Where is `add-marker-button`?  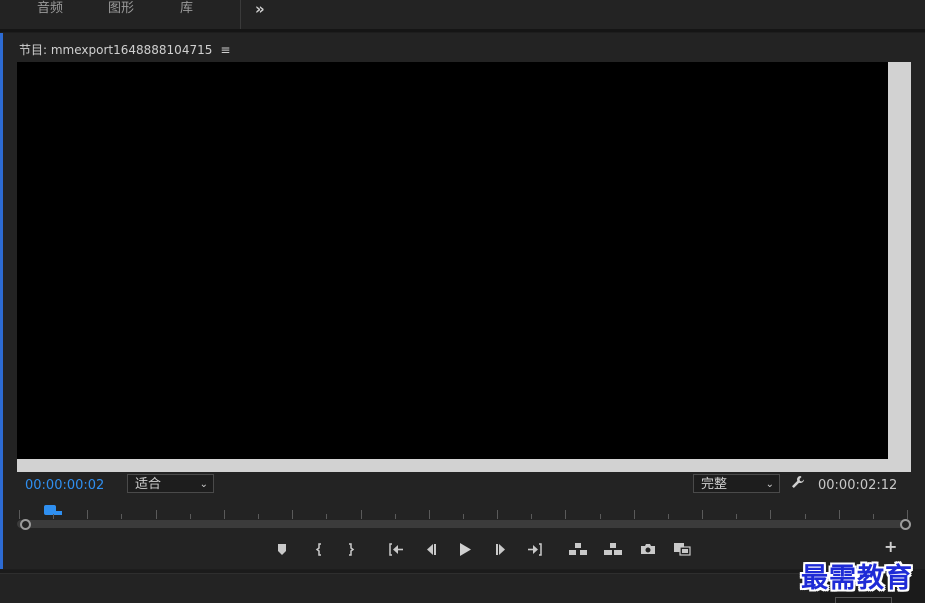
add-marker-button is located at coordinates (282, 549).